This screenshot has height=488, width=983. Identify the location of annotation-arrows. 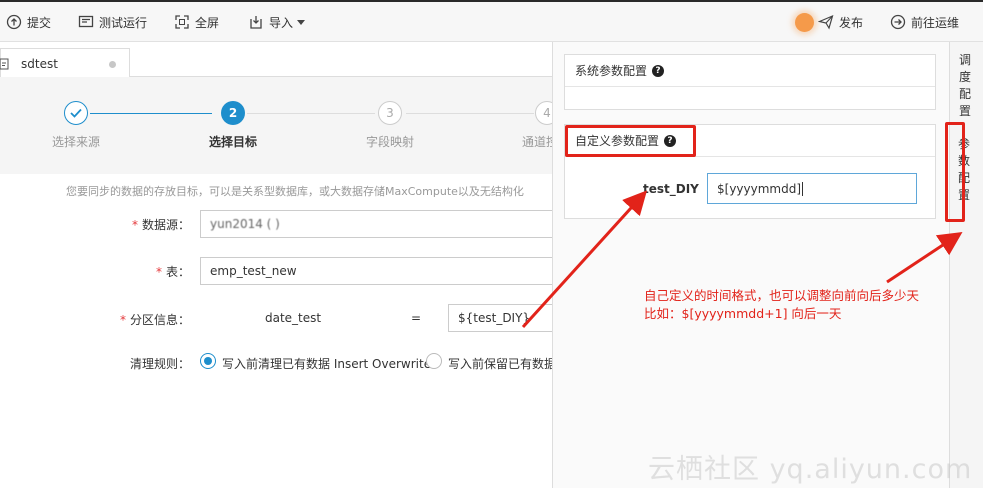
(742, 259).